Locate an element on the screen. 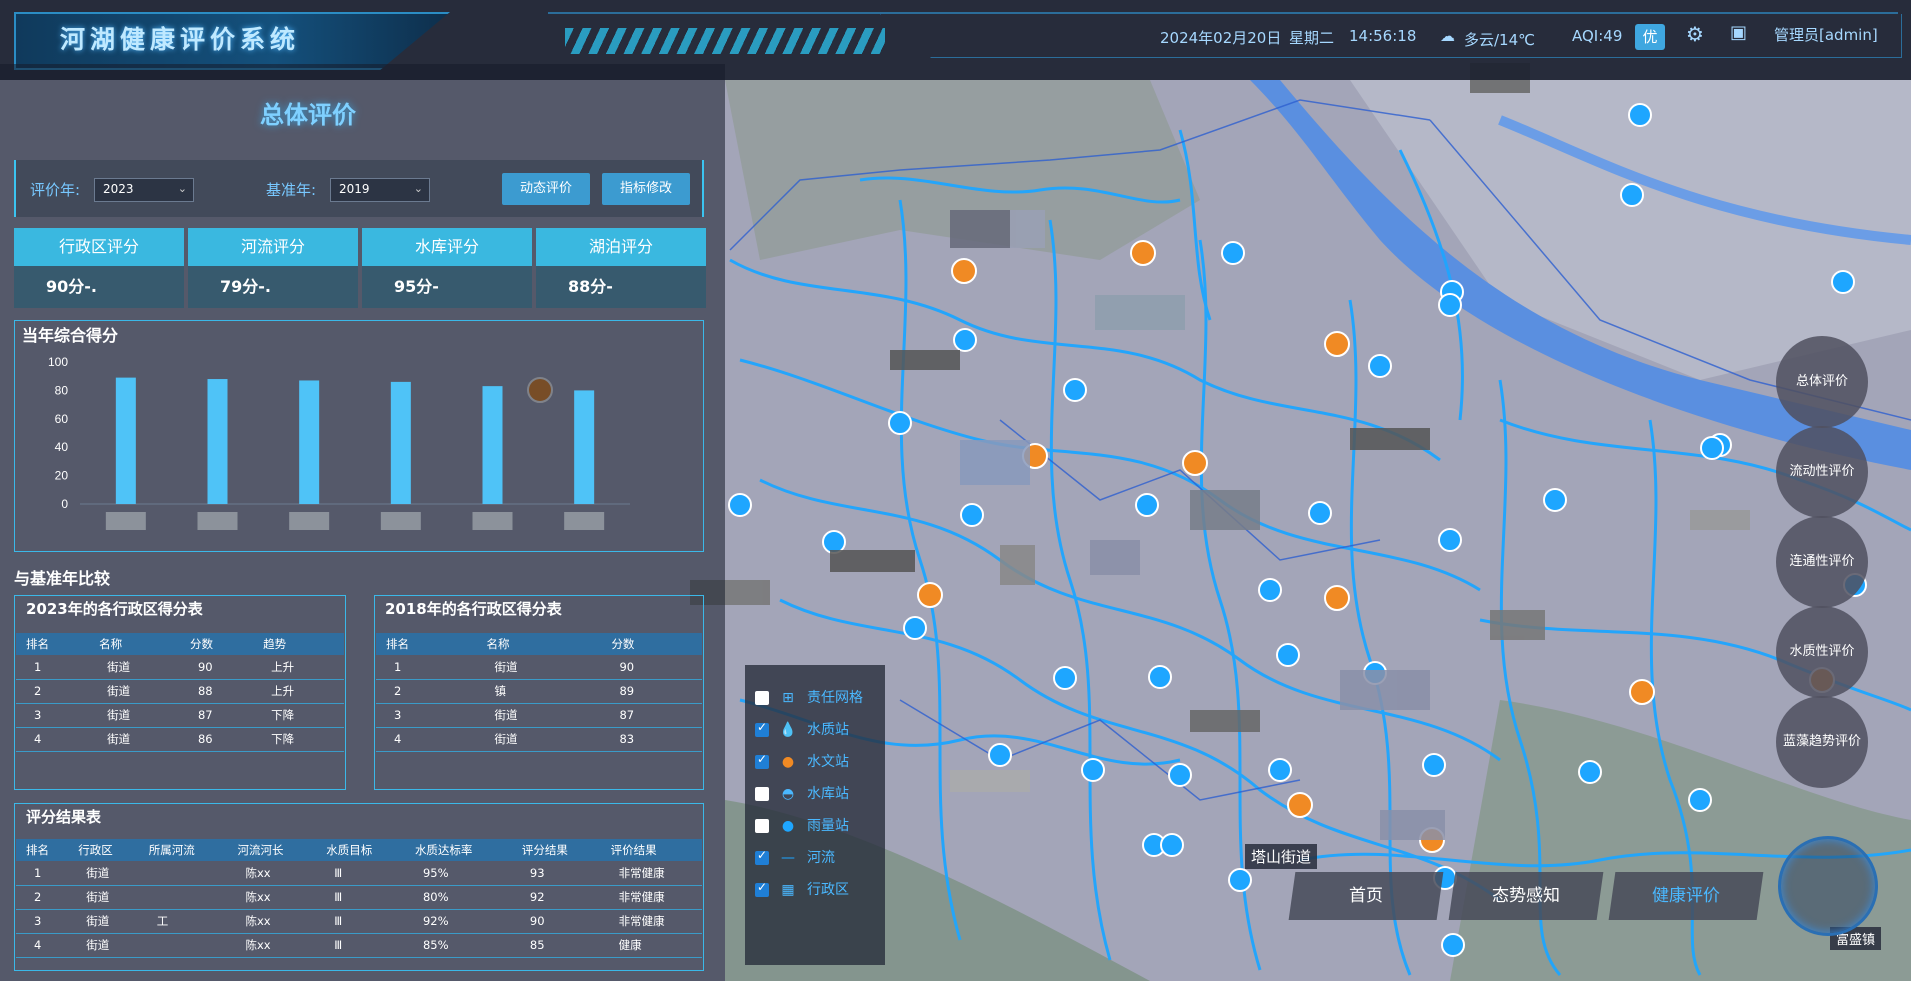  table-row: 2 街道 陈xx Ⅲ 80% 92 非常健康 is located at coordinates (359, 897).